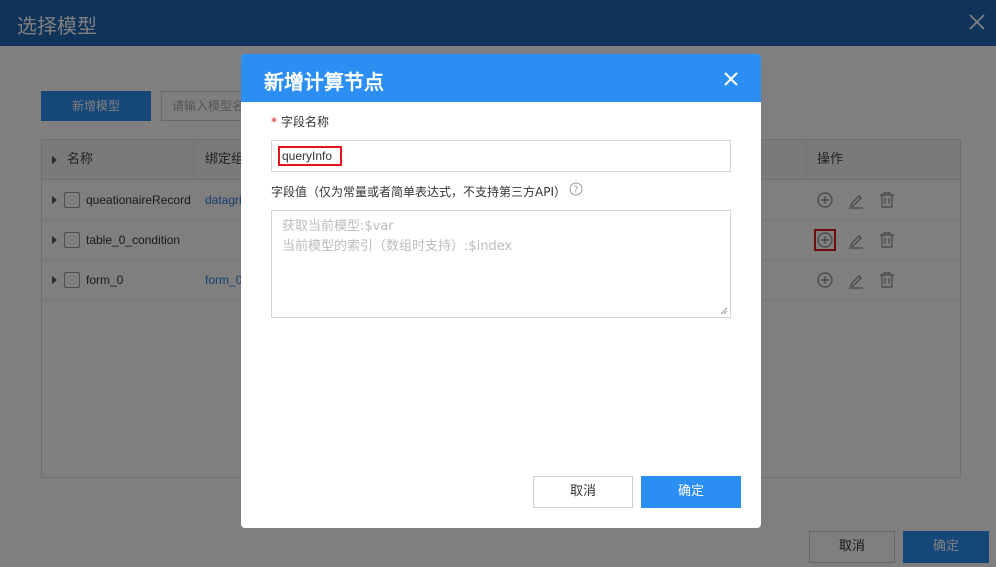 The height and width of the screenshot is (567, 996). Describe the element at coordinates (724, 311) in the screenshot. I see `resize-grip-icon` at that location.